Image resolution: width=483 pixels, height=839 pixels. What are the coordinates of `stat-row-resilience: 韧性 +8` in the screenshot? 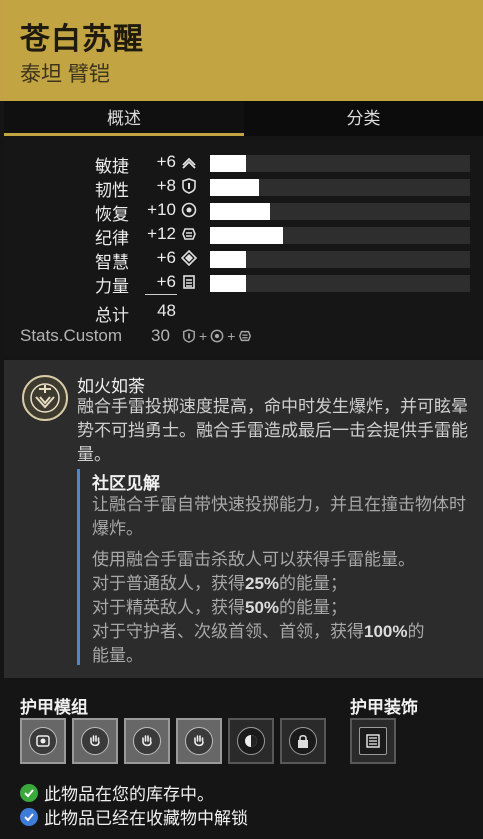 It's located at (243, 188).